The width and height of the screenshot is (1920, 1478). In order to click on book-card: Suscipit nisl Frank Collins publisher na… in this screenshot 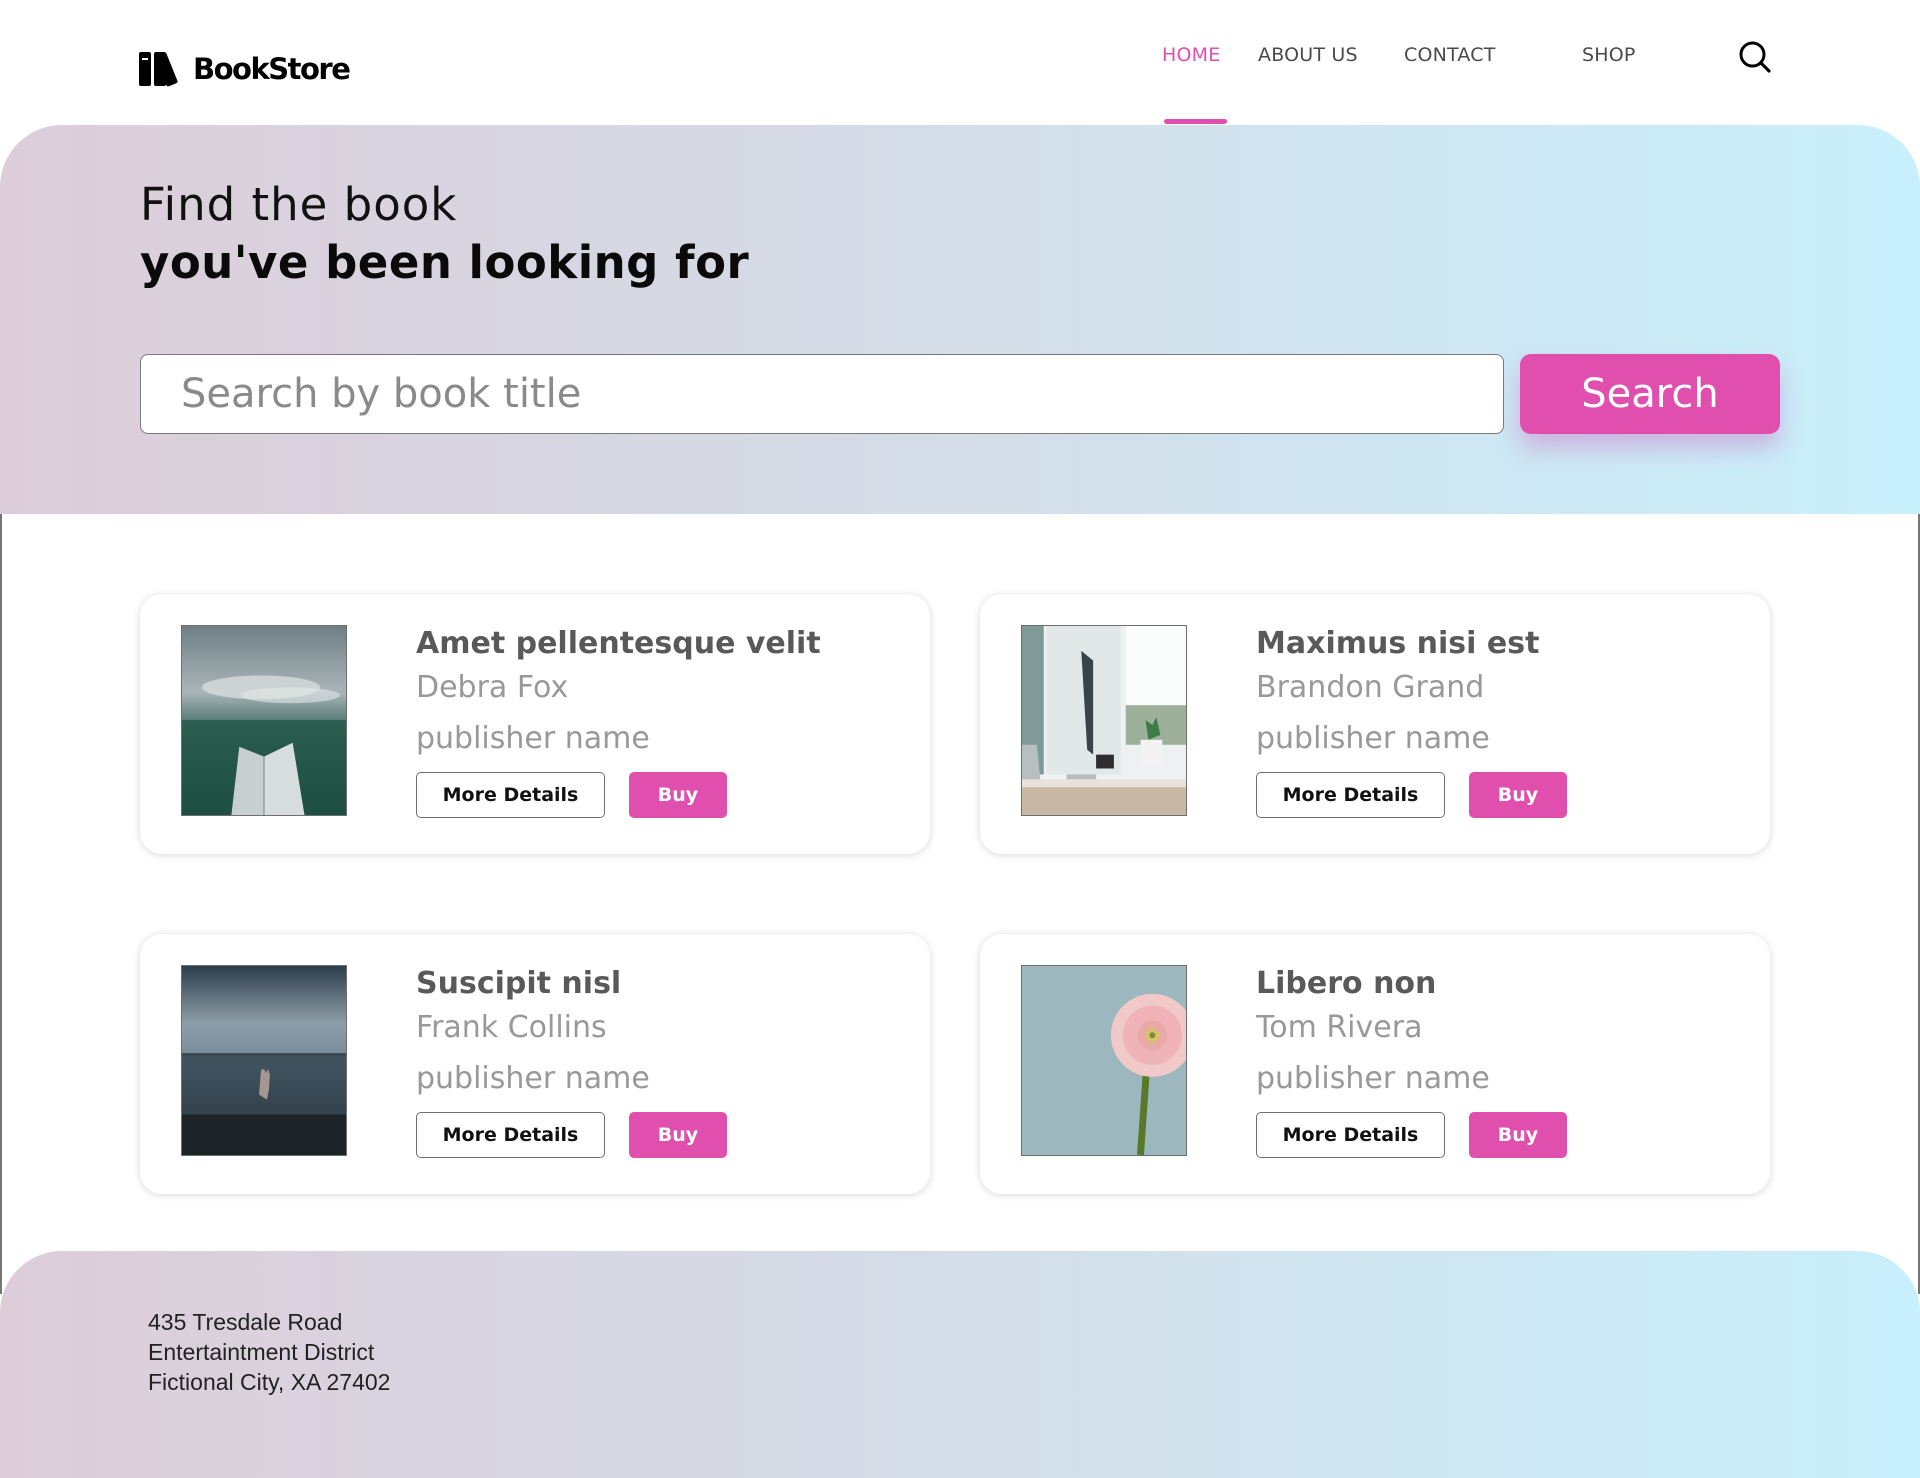, I will do `click(535, 1064)`.